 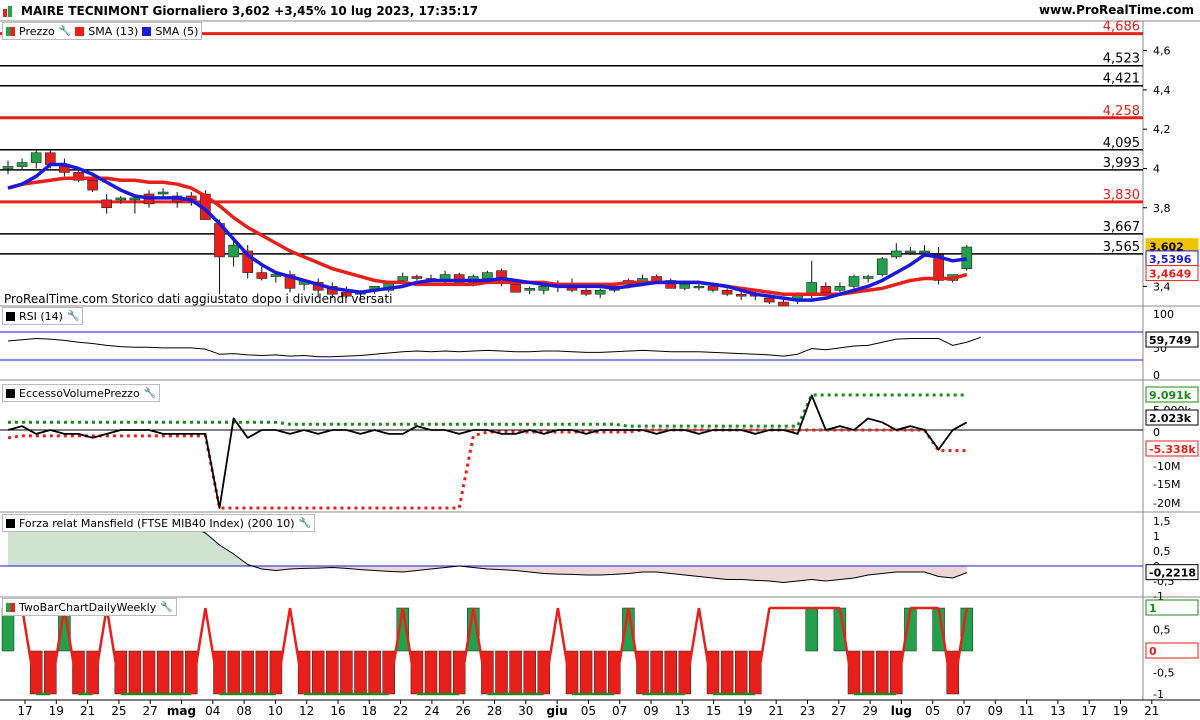 What do you see at coordinates (869, 711) in the screenshot?
I see `x-tick-label: 29` at bounding box center [869, 711].